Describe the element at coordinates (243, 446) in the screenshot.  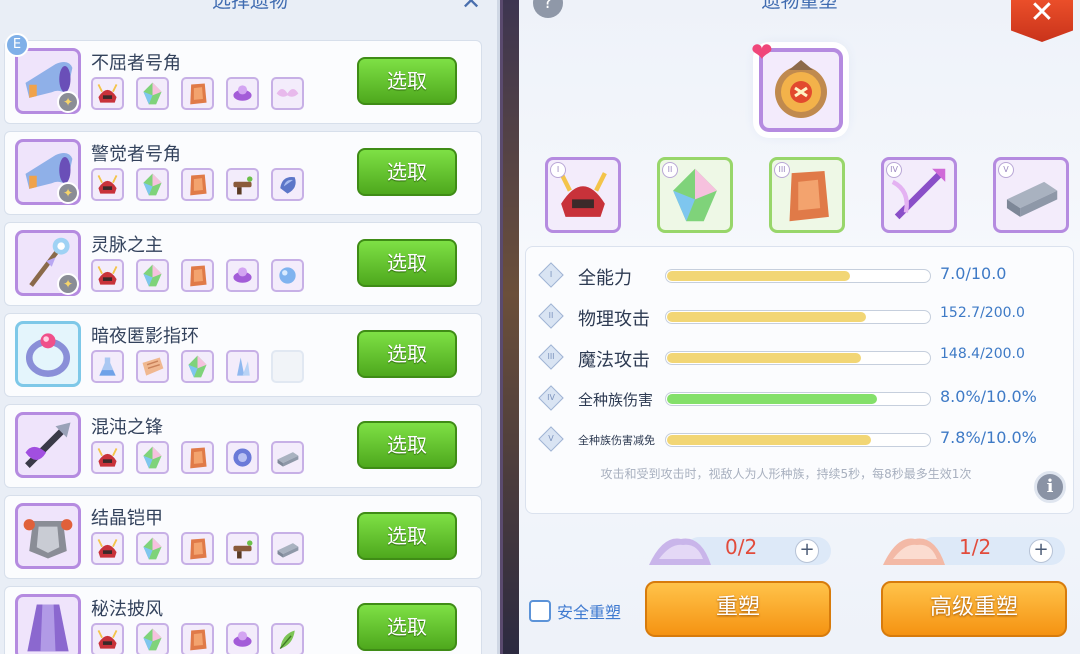
I see `relic-list-item: 混沌之锋 选取` at that location.